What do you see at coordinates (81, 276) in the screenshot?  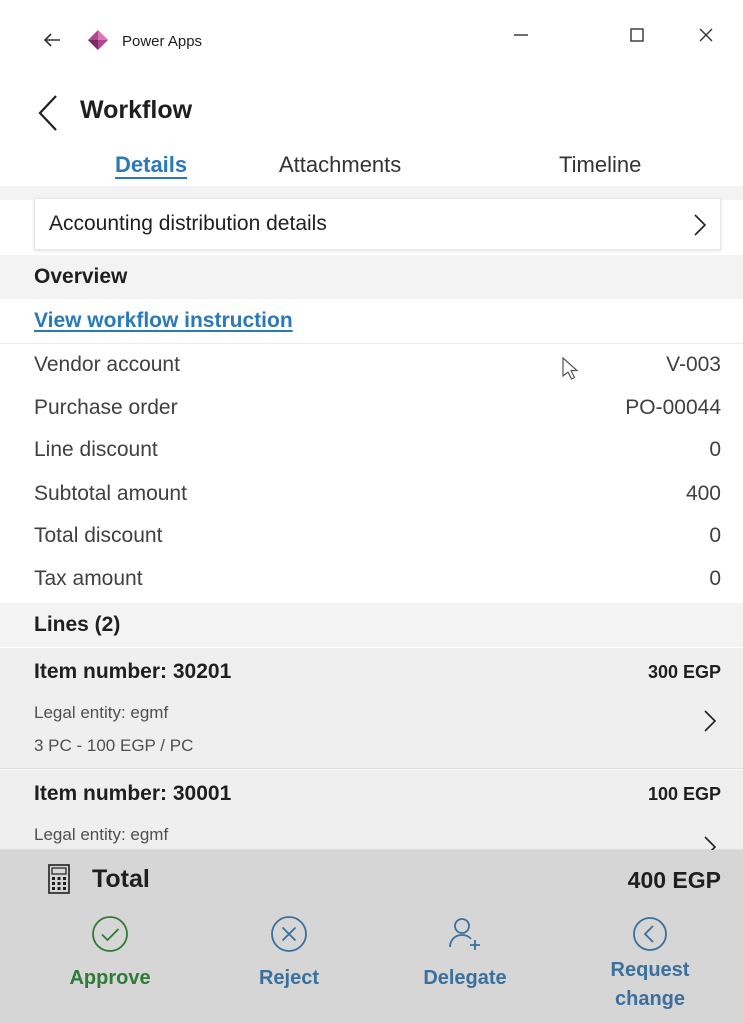 I see `section-overview-heading: Overview` at bounding box center [81, 276].